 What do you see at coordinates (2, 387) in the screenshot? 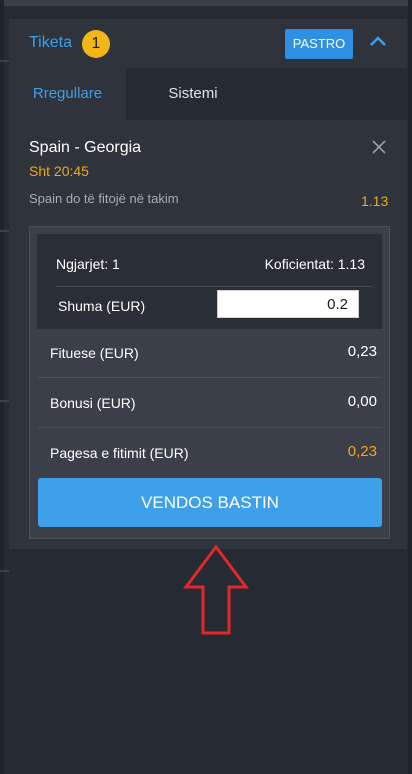
I see `left-edge` at bounding box center [2, 387].